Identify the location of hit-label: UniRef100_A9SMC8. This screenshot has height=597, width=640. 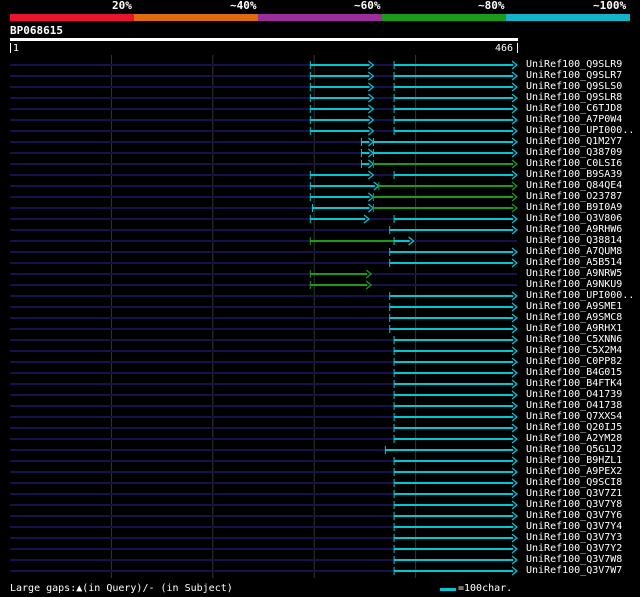
(574, 317).